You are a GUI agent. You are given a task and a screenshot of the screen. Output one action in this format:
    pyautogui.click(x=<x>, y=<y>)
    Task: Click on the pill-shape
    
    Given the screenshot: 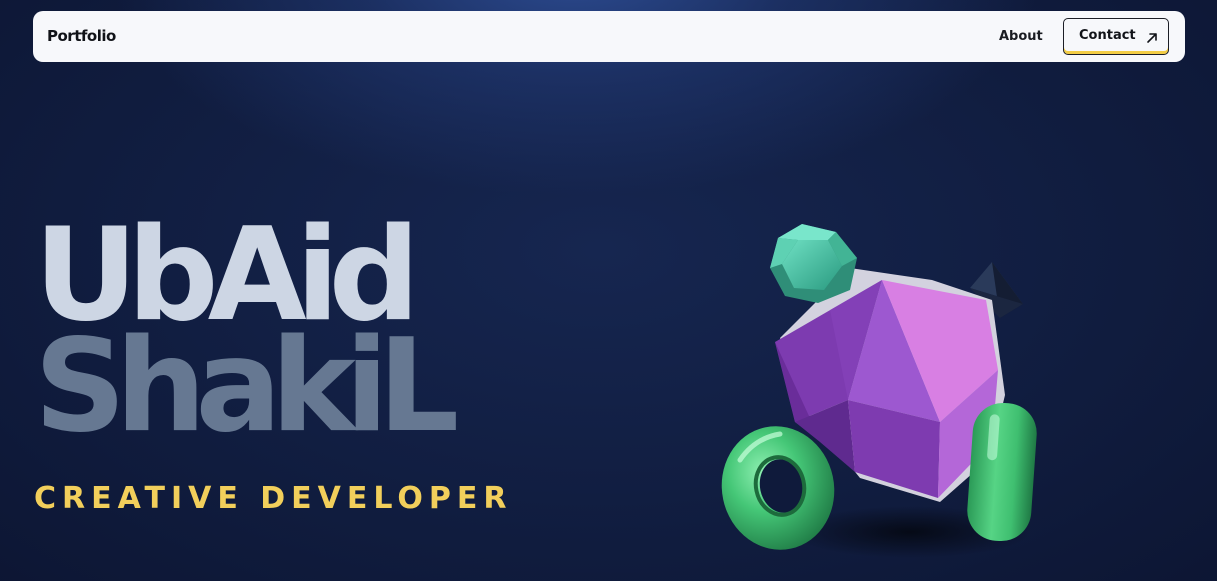 What is the action you would take?
    pyautogui.click(x=1002, y=472)
    